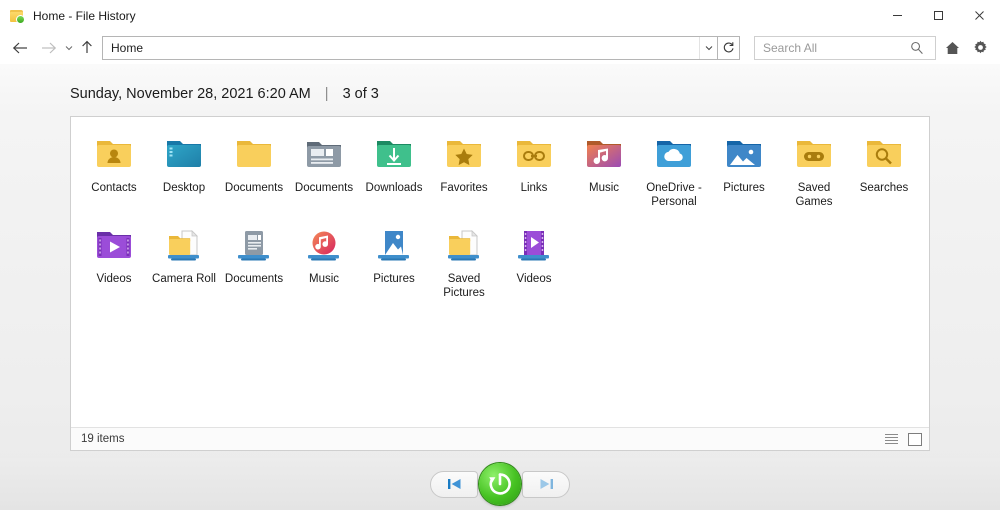  Describe the element at coordinates (464, 286) in the screenshot. I see `list-item-label: Saved Pictures` at that location.